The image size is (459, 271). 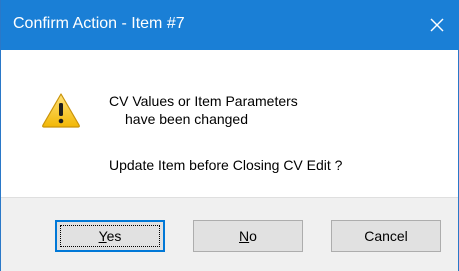 I want to click on message-question: Update Item before Closing CV Edit ?, so click(x=226, y=165).